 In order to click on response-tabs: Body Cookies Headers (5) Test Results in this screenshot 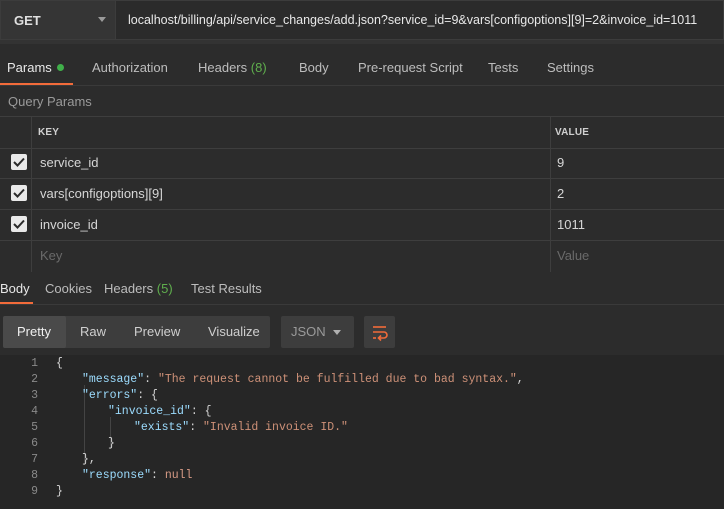, I will do `click(362, 288)`.